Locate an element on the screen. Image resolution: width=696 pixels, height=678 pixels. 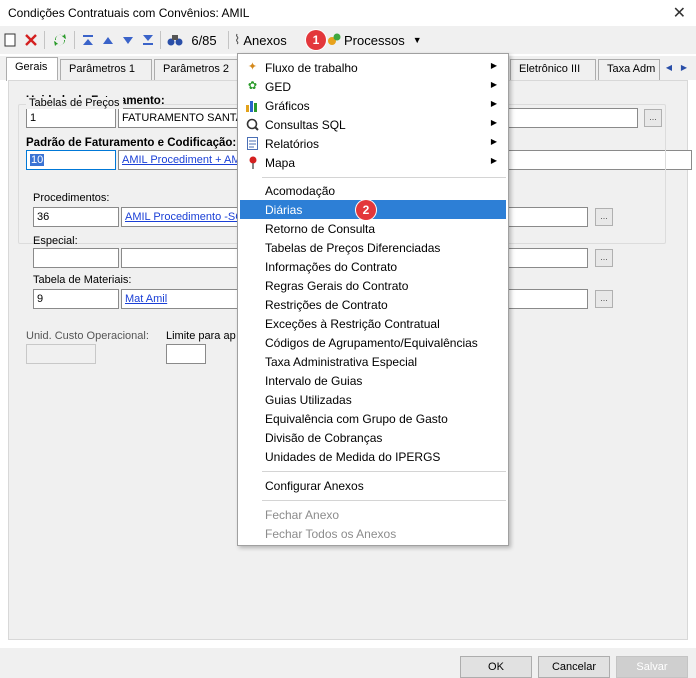
menu-item-label: Mapa is located at coordinates (280, 162).